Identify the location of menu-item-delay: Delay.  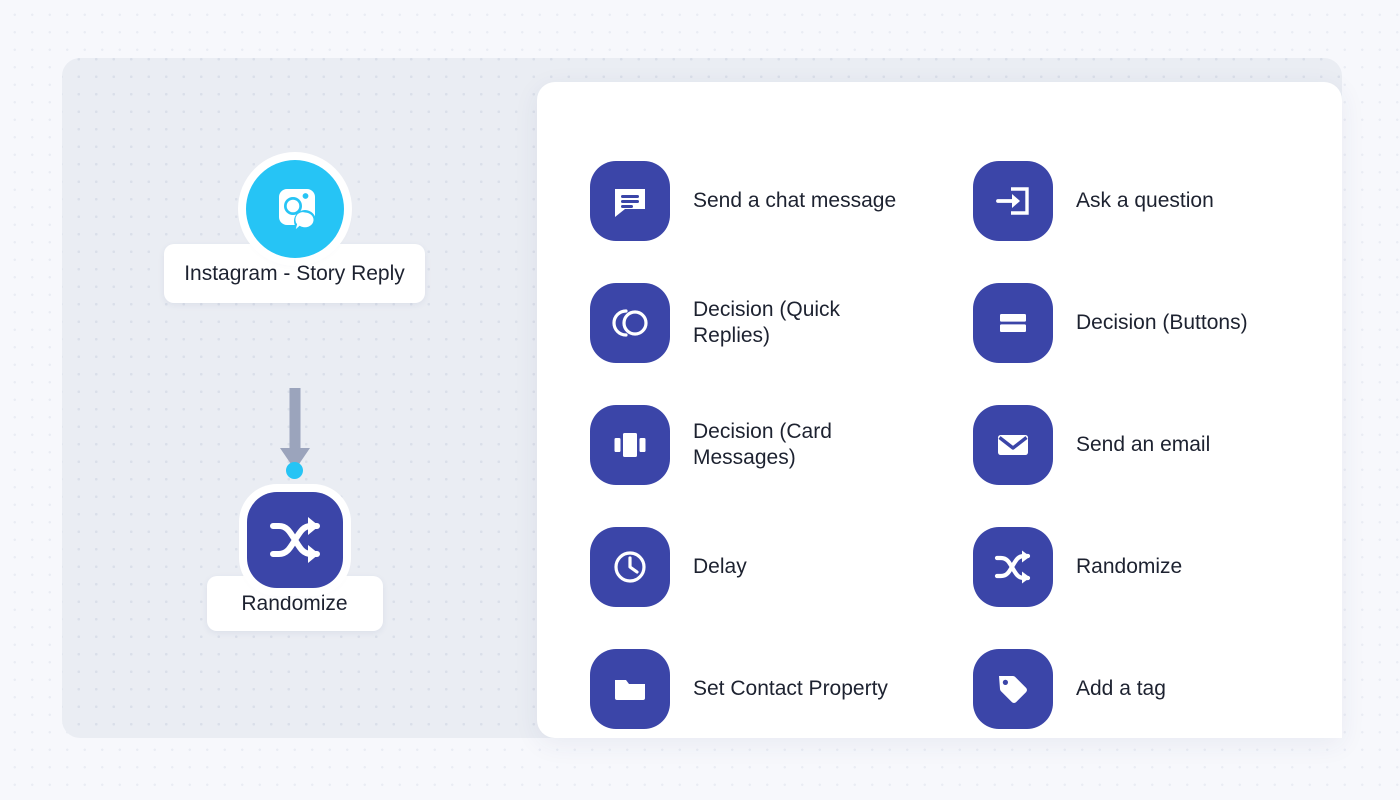
(781, 567).